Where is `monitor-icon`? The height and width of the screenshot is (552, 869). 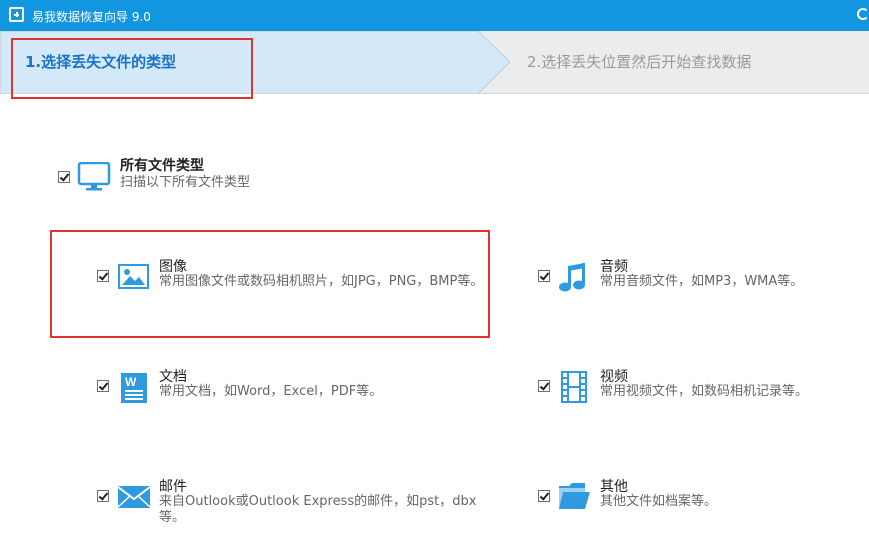
monitor-icon is located at coordinates (94, 176).